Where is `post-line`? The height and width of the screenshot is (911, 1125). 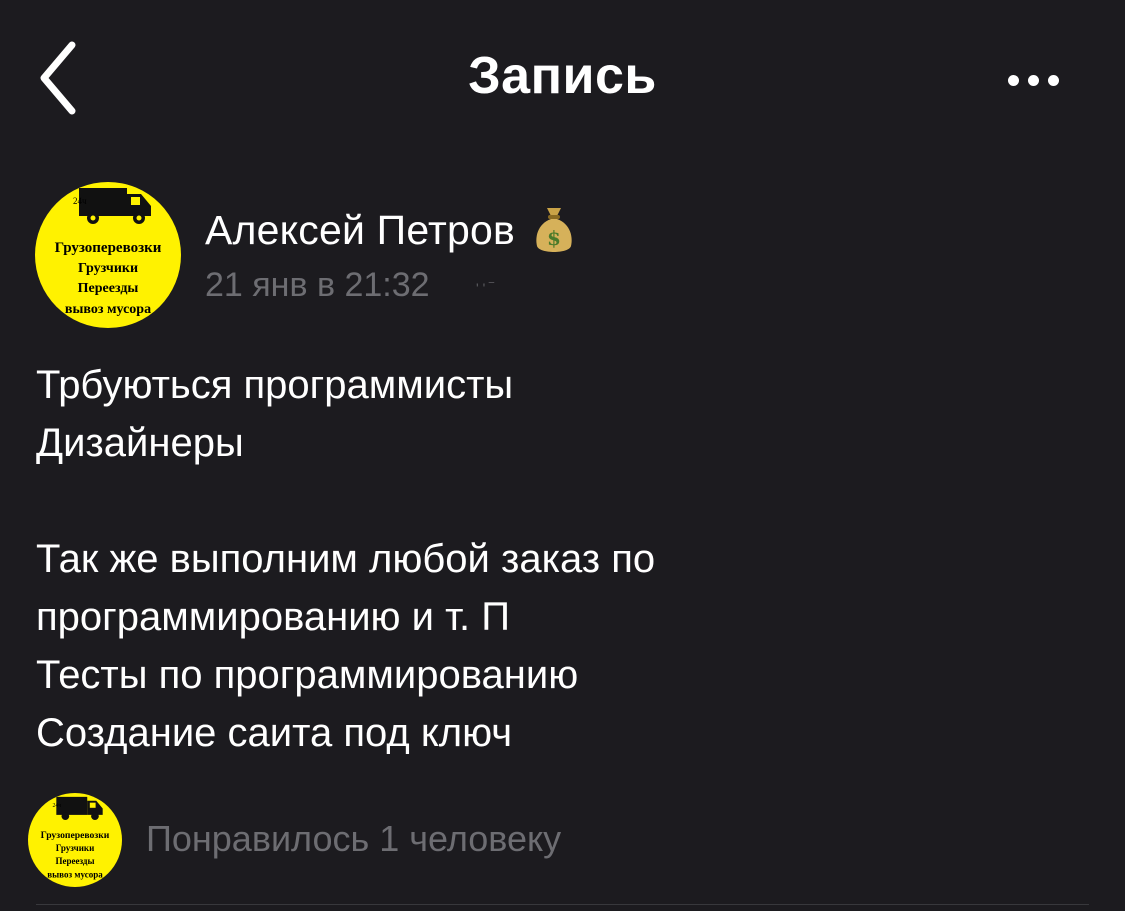
post-line is located at coordinates (566, 501).